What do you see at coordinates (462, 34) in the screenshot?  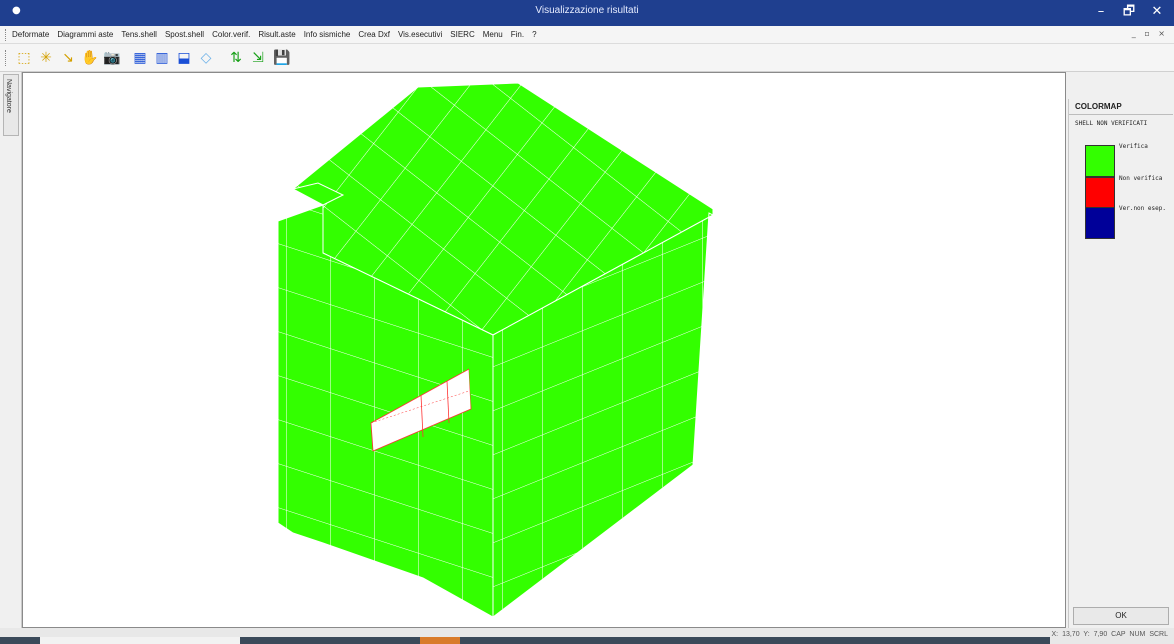 I see `menu-item-sierc: SIERC` at bounding box center [462, 34].